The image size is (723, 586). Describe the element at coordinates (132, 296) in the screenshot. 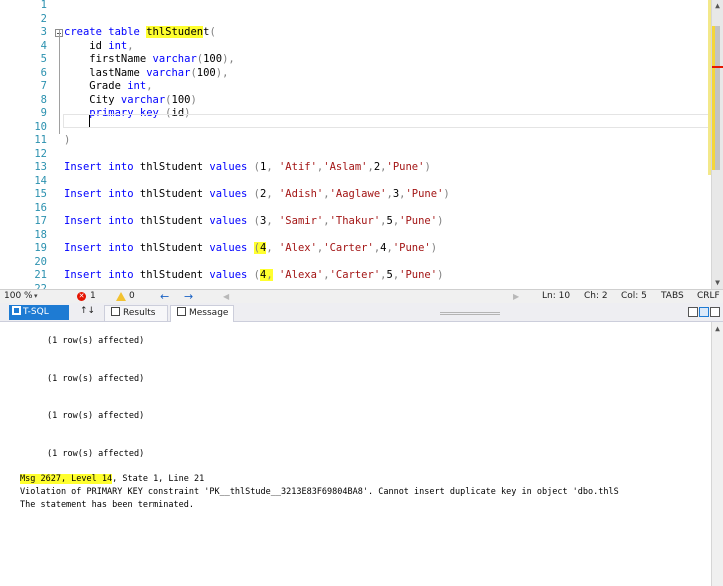

I see `warning-count: 0` at that location.